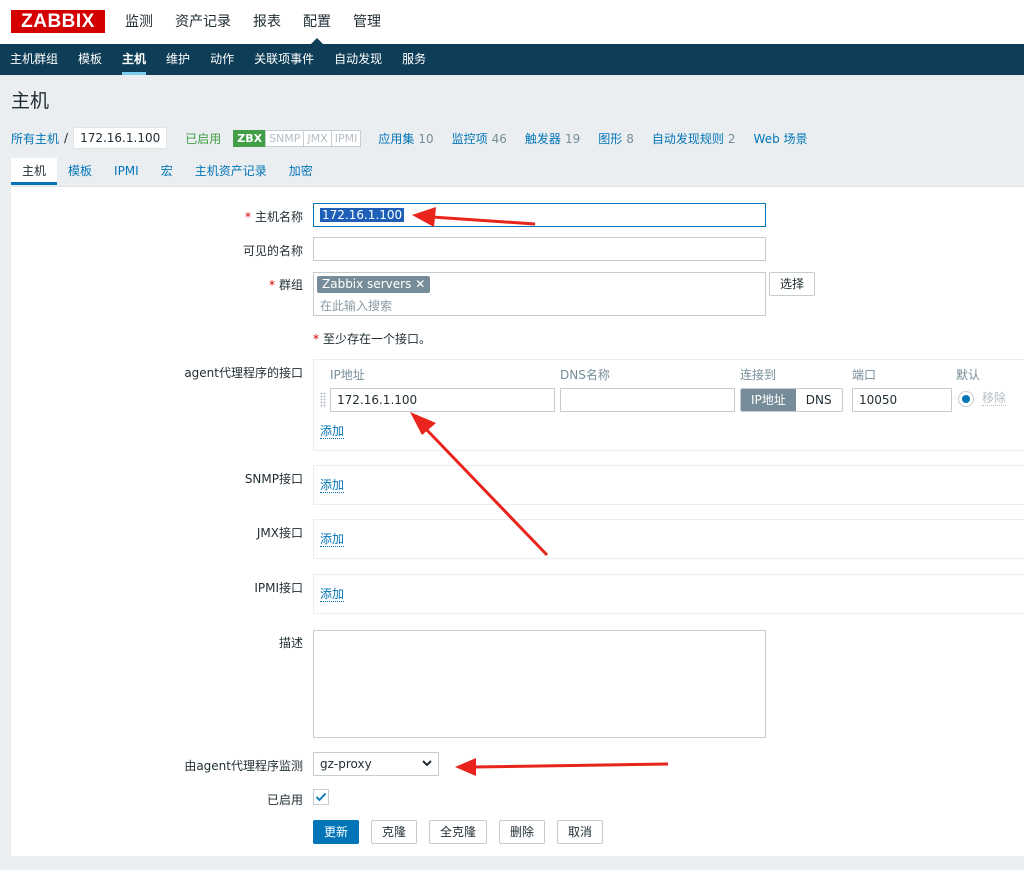 The image size is (1024, 870). I want to click on col-ip-address: IP地址, so click(347, 375).